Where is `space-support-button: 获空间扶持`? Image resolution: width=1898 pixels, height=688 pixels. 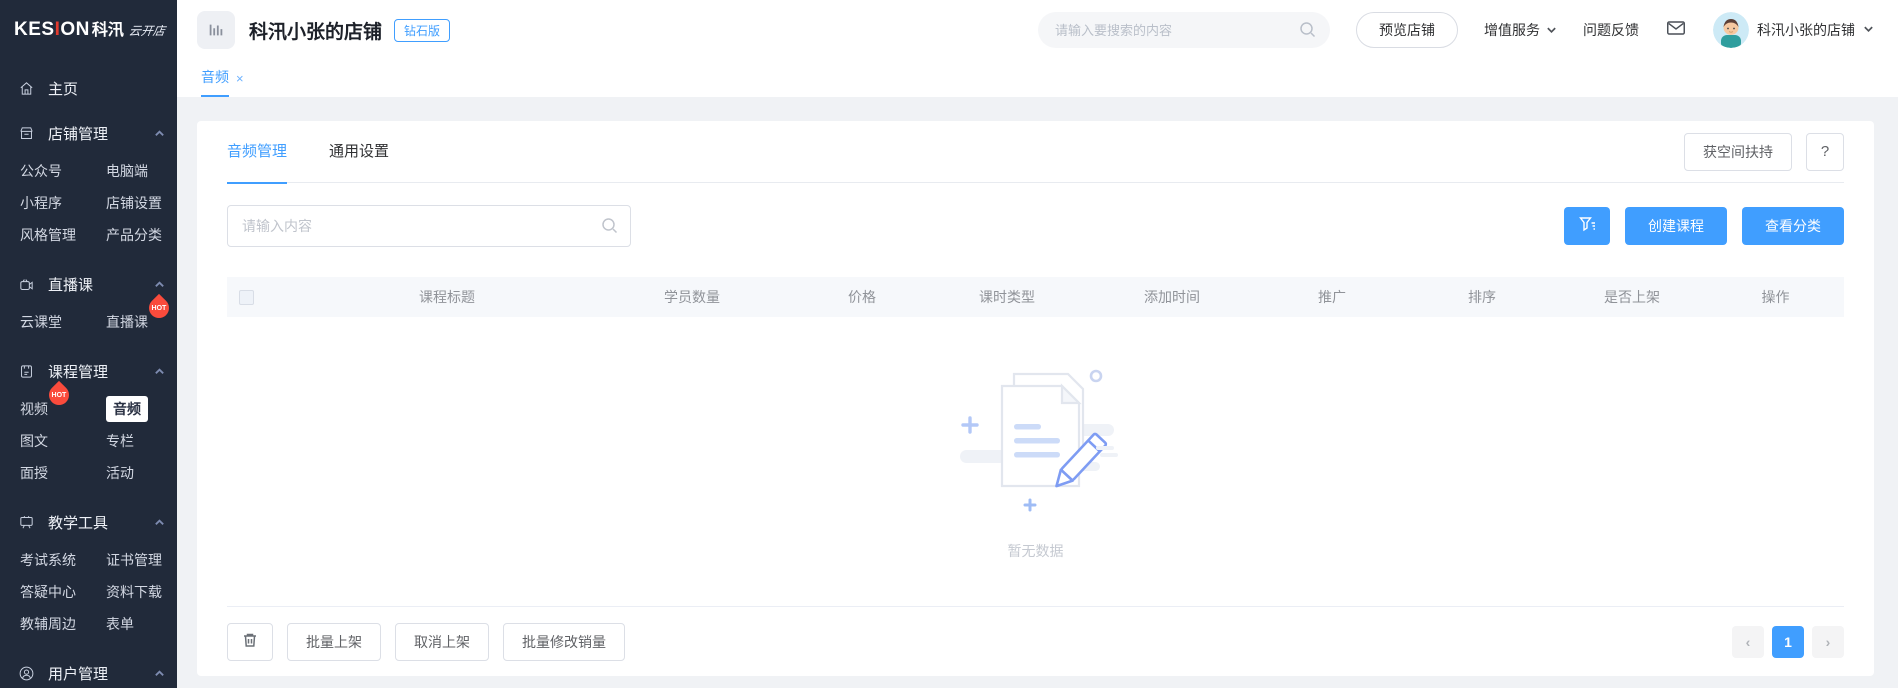 space-support-button: 获空间扶持 is located at coordinates (1738, 151).